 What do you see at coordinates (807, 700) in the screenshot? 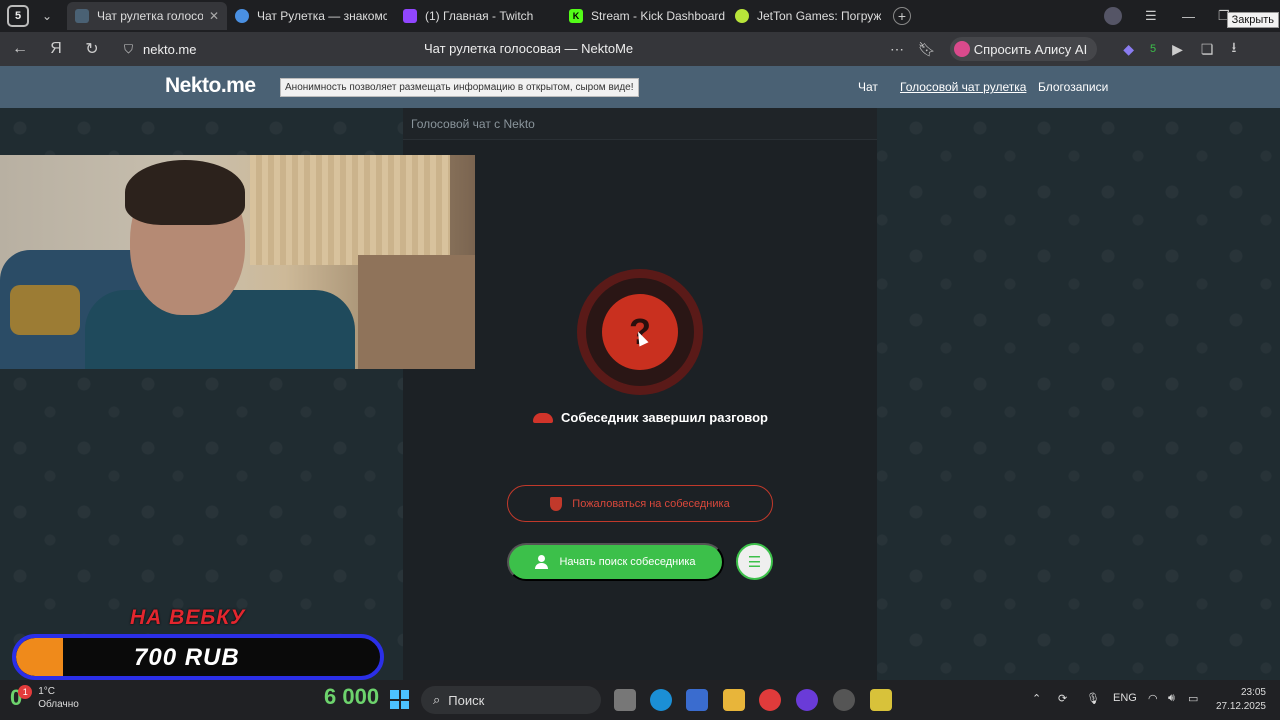
I see `alice-app-icon` at bounding box center [807, 700].